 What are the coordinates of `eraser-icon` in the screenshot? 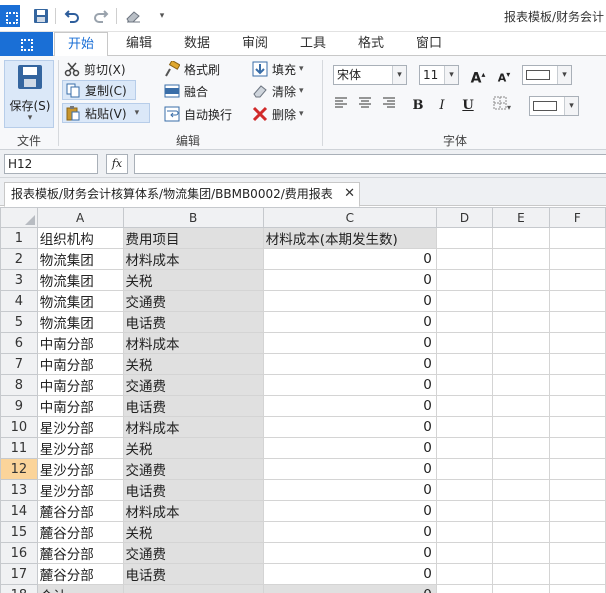 It's located at (133, 16).